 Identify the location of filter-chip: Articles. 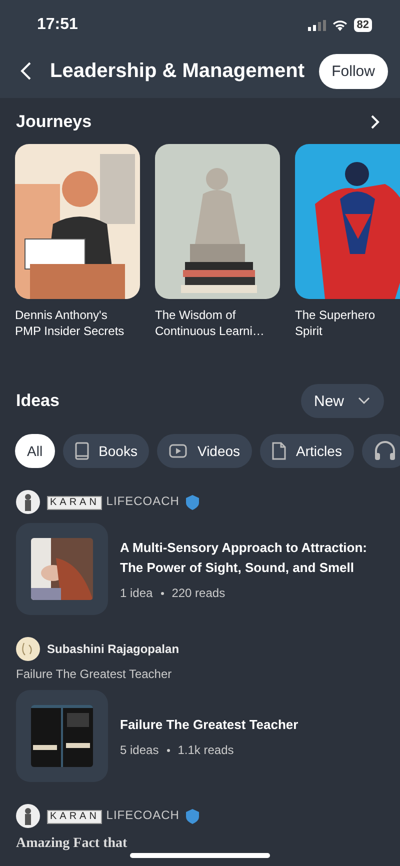
(307, 451).